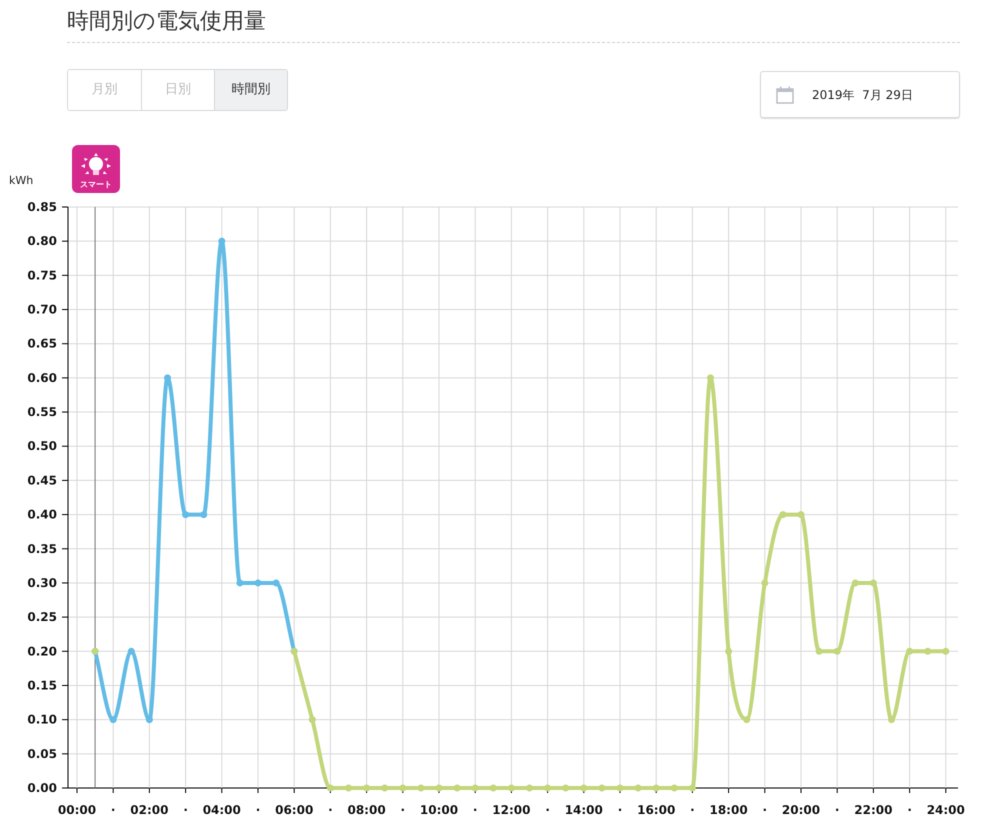  What do you see at coordinates (42, 207) in the screenshot?
I see `y-tick-label: 0.85` at bounding box center [42, 207].